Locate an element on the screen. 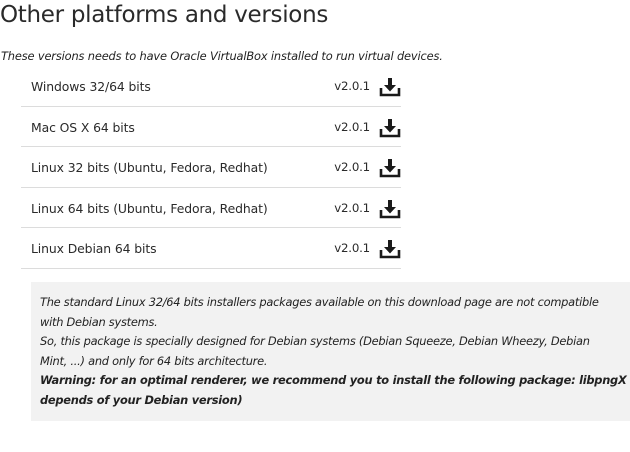 This screenshot has width=630, height=452. platform-row-mac: Mac OS X 64 bits v2.0.1 is located at coordinates (211, 127).